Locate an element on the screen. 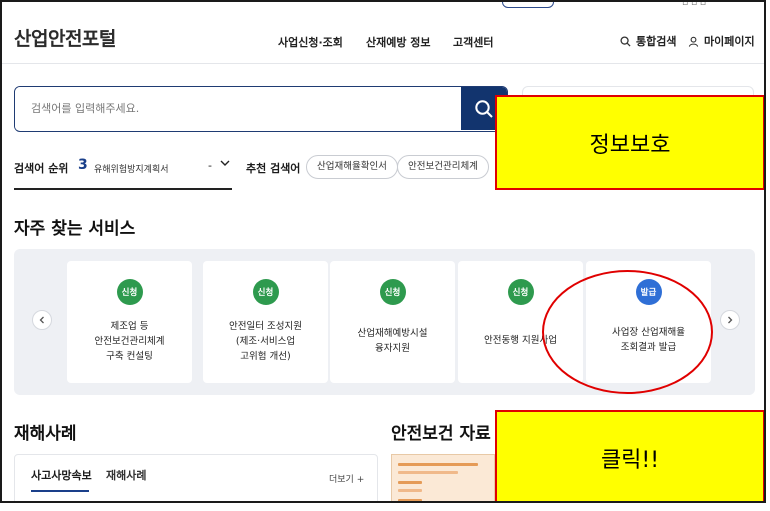  ranking-label: 검색어 순위 is located at coordinates (41, 168).